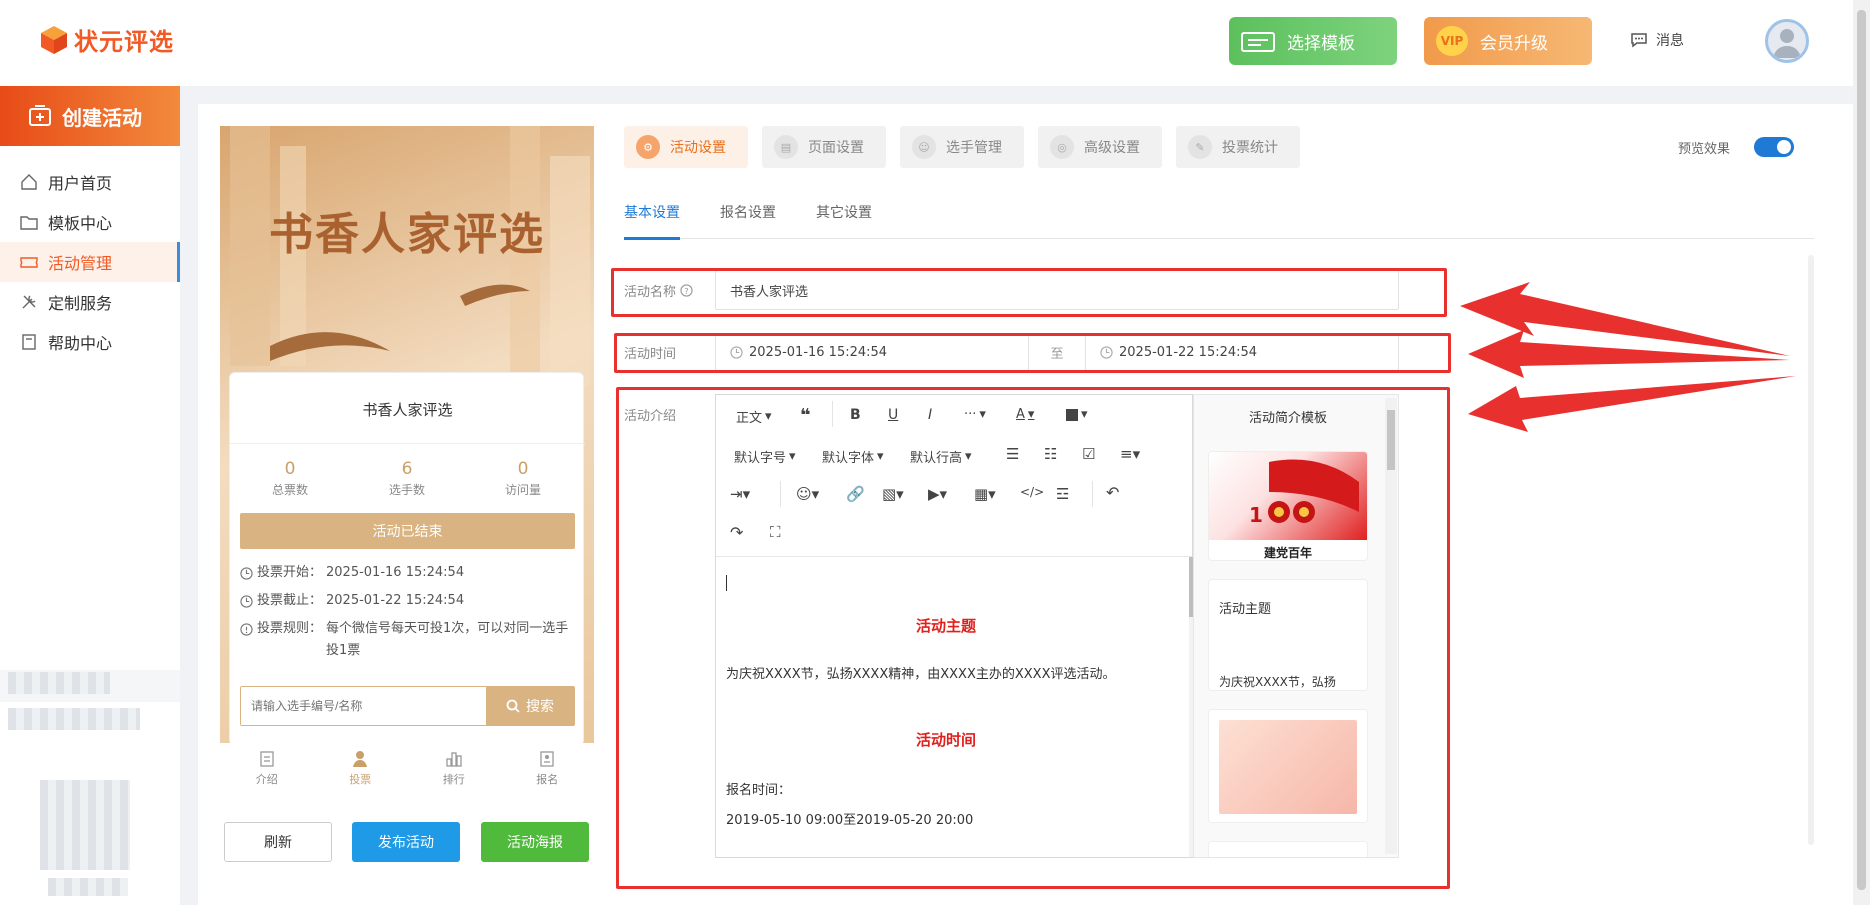 The width and height of the screenshot is (1870, 905). I want to click on sidebar-item-custom-service: 定制服务, so click(90, 302).